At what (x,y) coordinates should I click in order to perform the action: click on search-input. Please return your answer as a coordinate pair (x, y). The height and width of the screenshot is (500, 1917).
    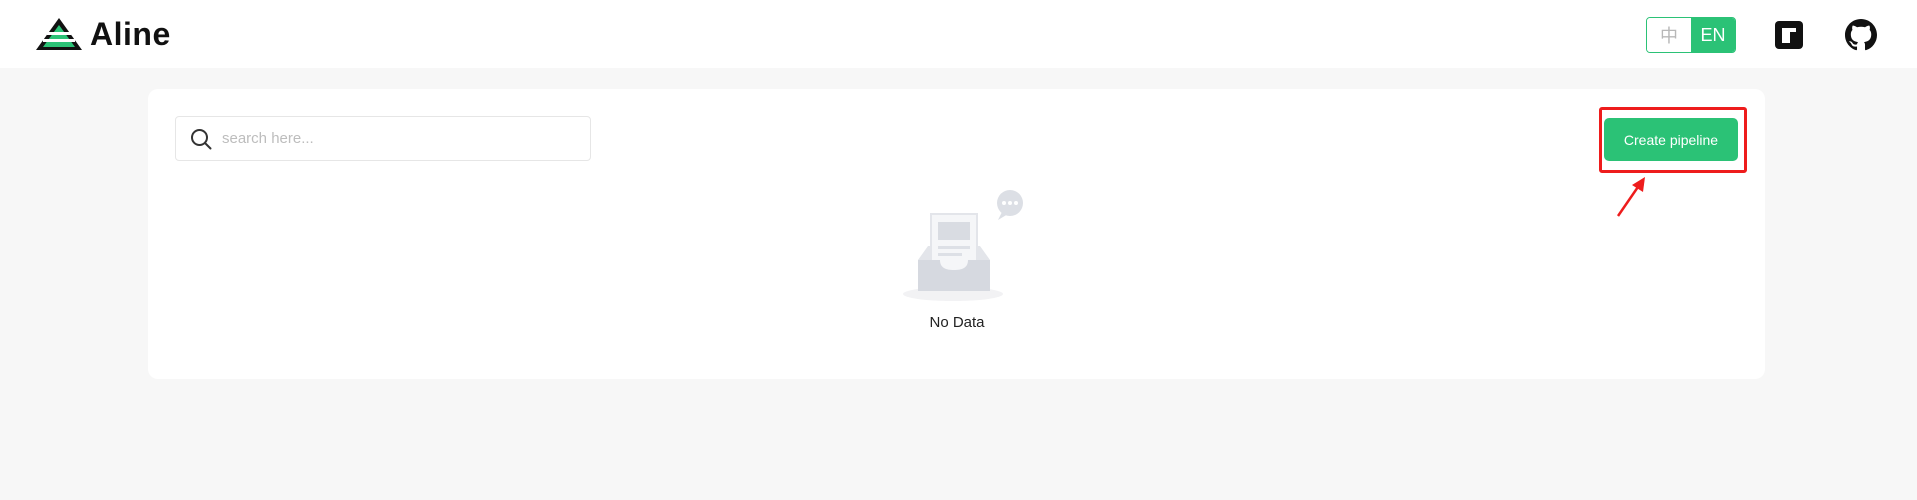
    Looking at the image, I should click on (400, 138).